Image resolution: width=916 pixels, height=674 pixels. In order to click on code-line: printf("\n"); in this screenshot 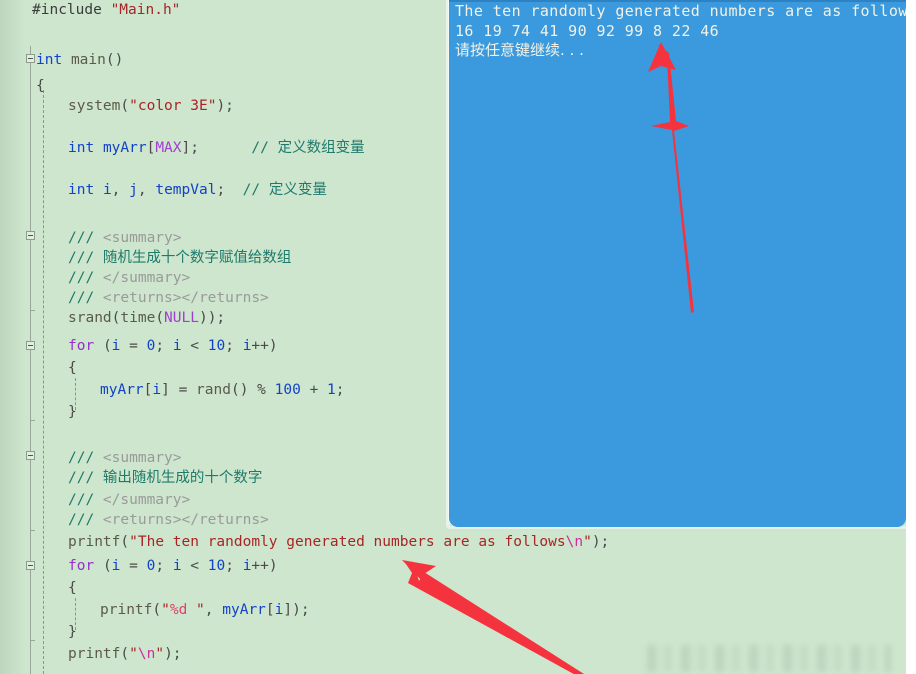, I will do `click(125, 654)`.